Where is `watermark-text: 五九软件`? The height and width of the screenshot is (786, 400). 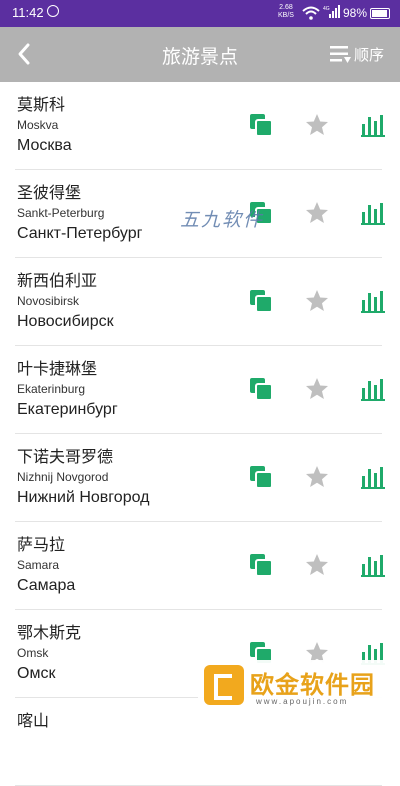 watermark-text: 五九软件 is located at coordinates (222, 220).